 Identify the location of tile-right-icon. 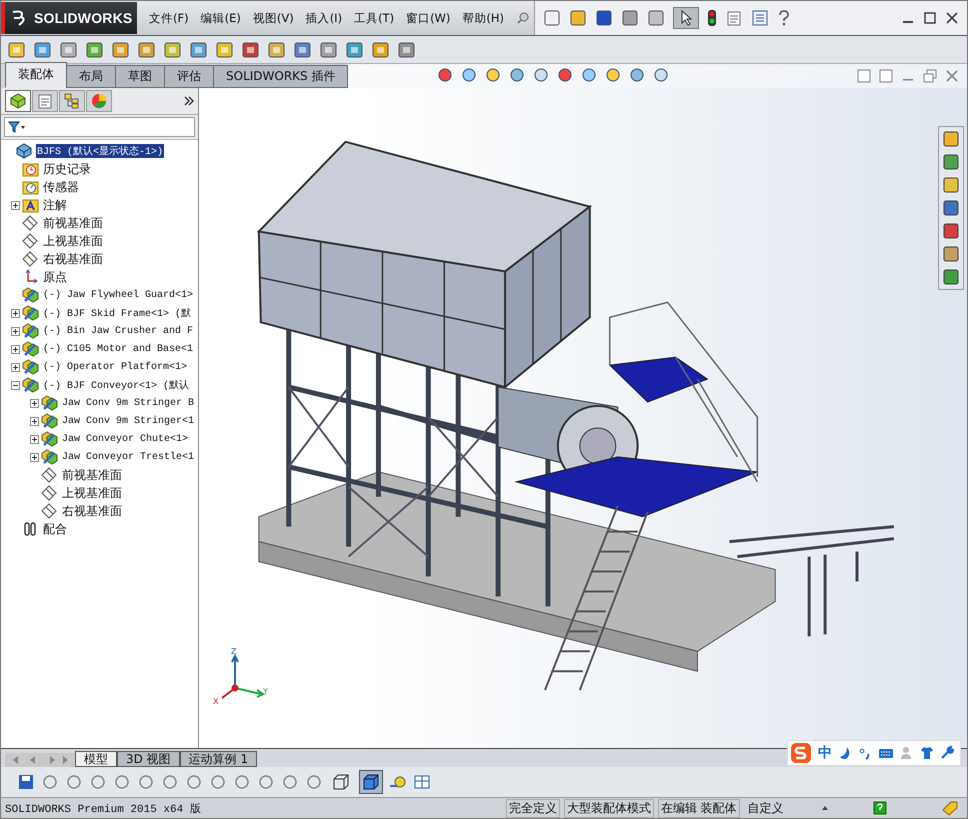
(886, 76).